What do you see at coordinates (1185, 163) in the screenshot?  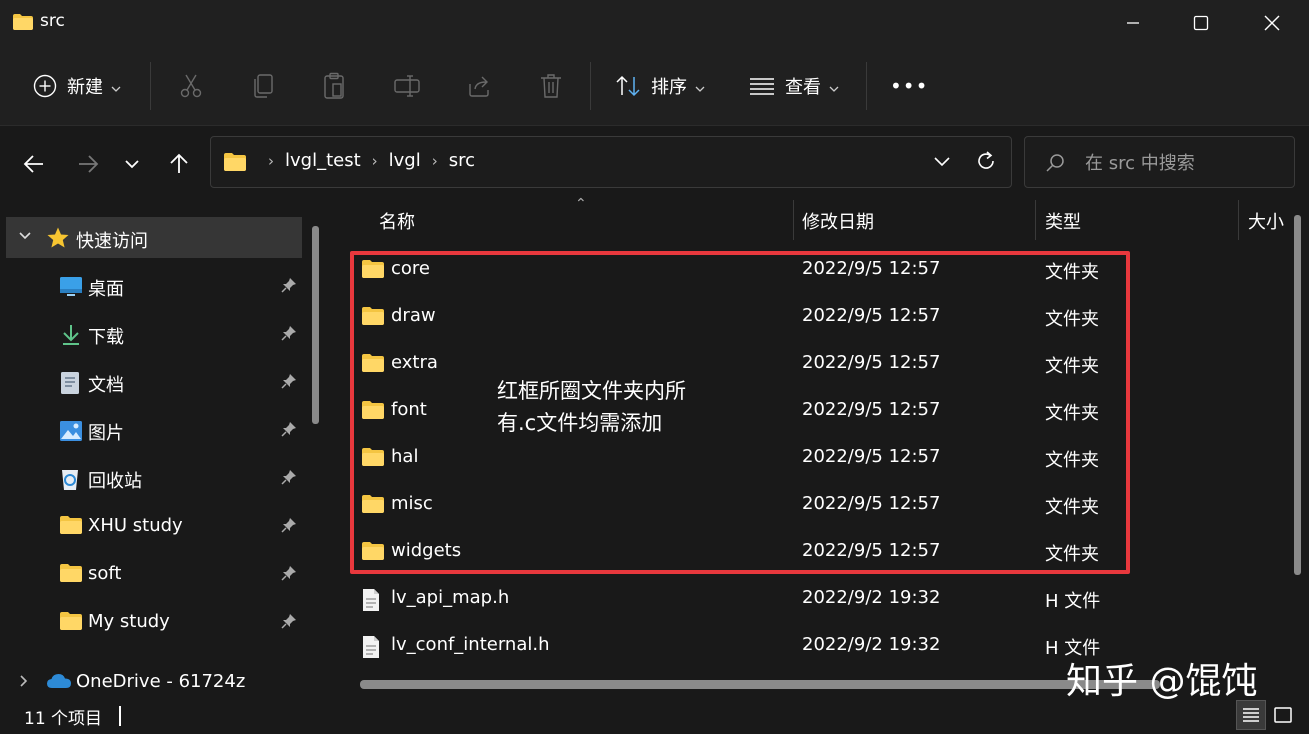 I see `search-input` at bounding box center [1185, 163].